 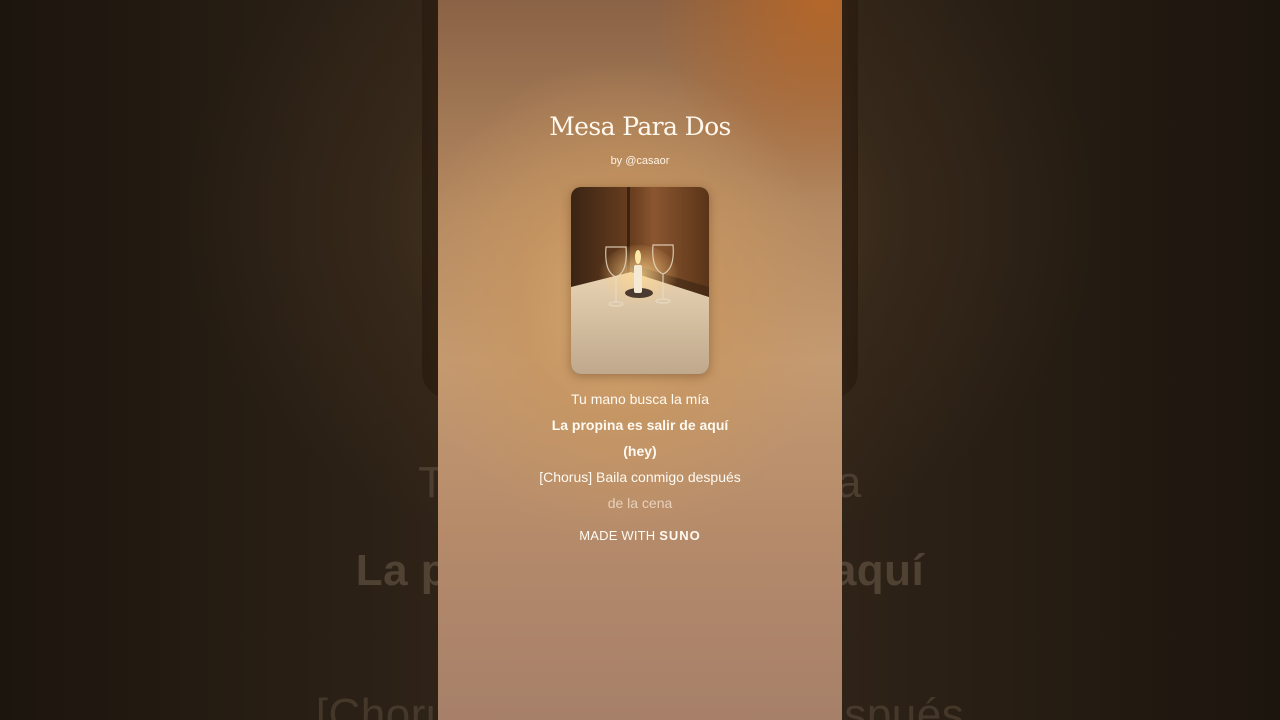 I want to click on lyric-line-4: [Chorus] Baila conmigo después, so click(x=640, y=477).